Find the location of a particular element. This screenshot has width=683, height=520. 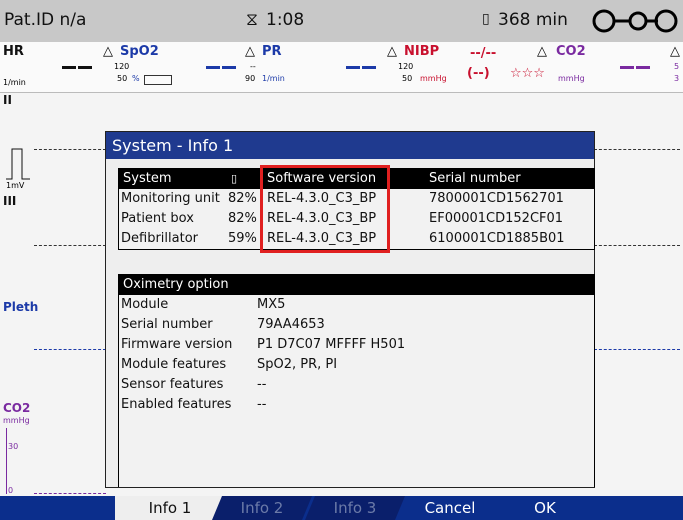

nibp-label: NIBP is located at coordinates (422, 51).